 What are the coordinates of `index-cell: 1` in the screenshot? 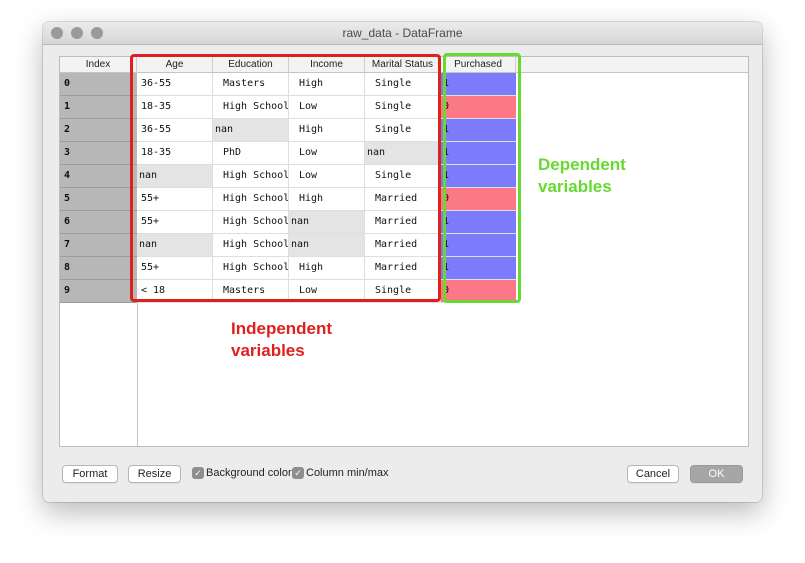 It's located at (98, 107).